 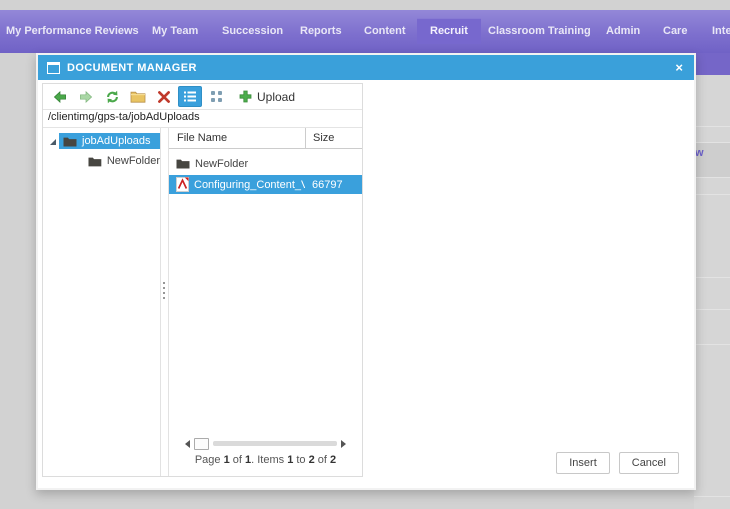 I want to click on tree-node-newfolder: NewFolder, so click(x=124, y=161).